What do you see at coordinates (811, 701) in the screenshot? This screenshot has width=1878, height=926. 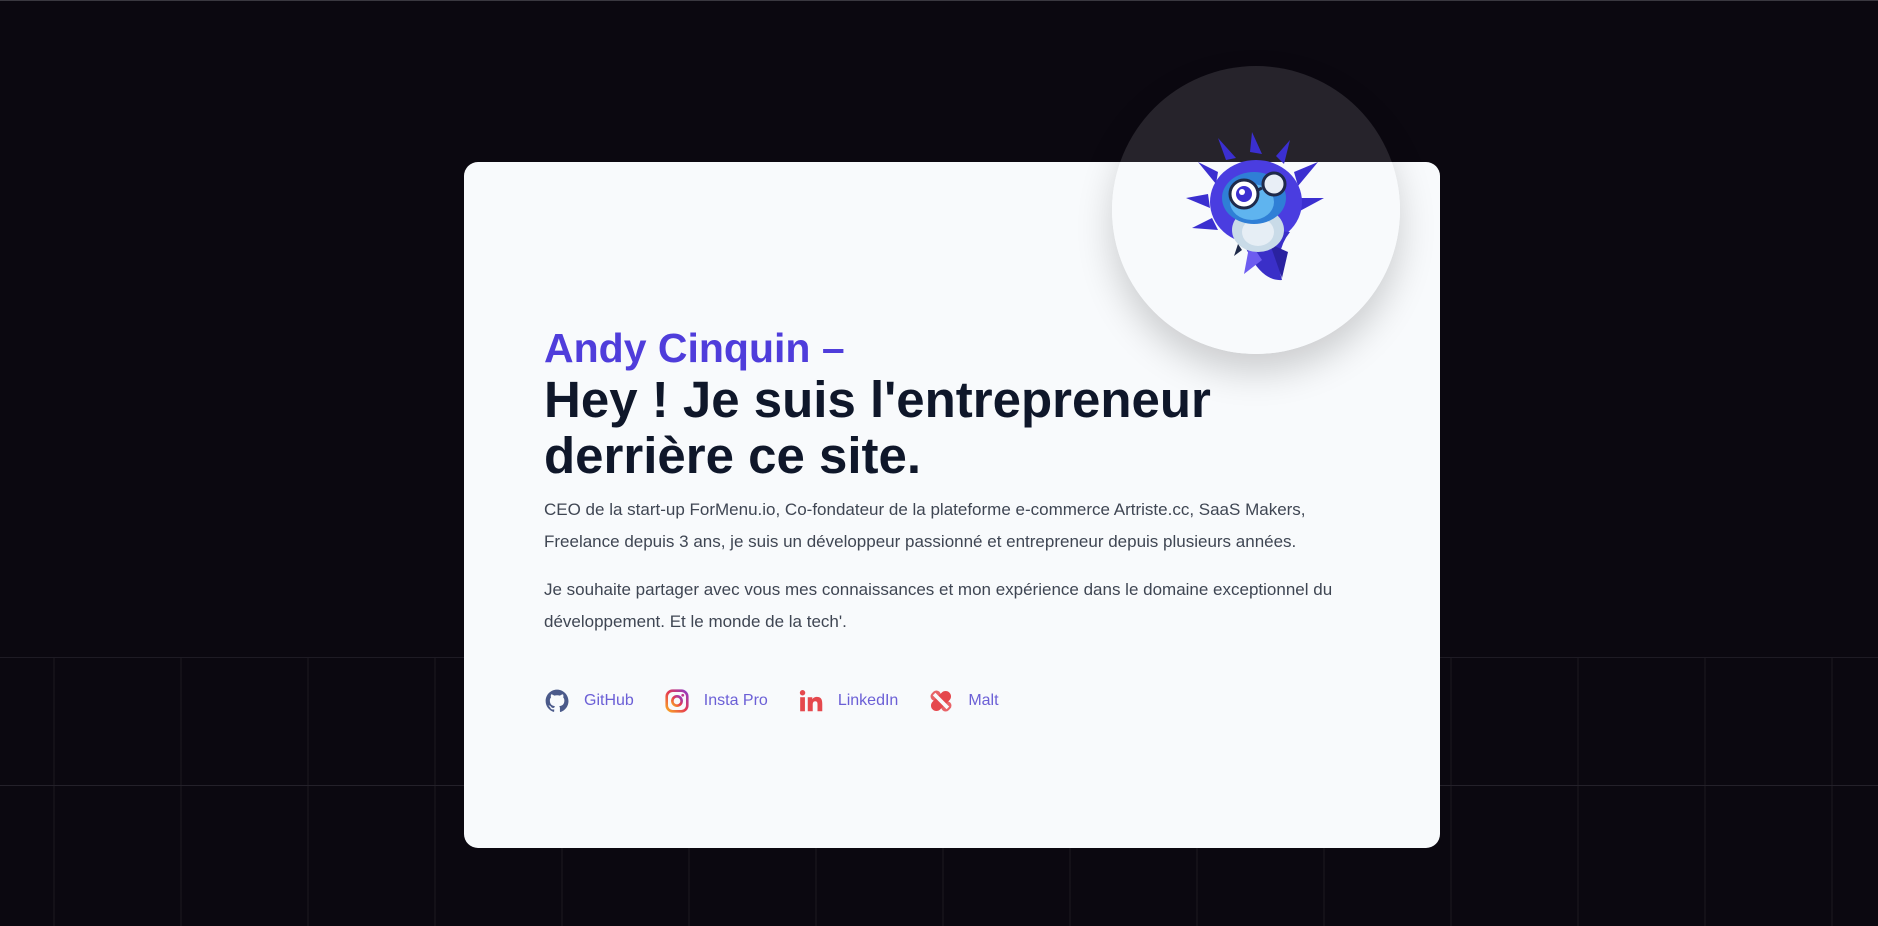 I see `linkedin-icon` at bounding box center [811, 701].